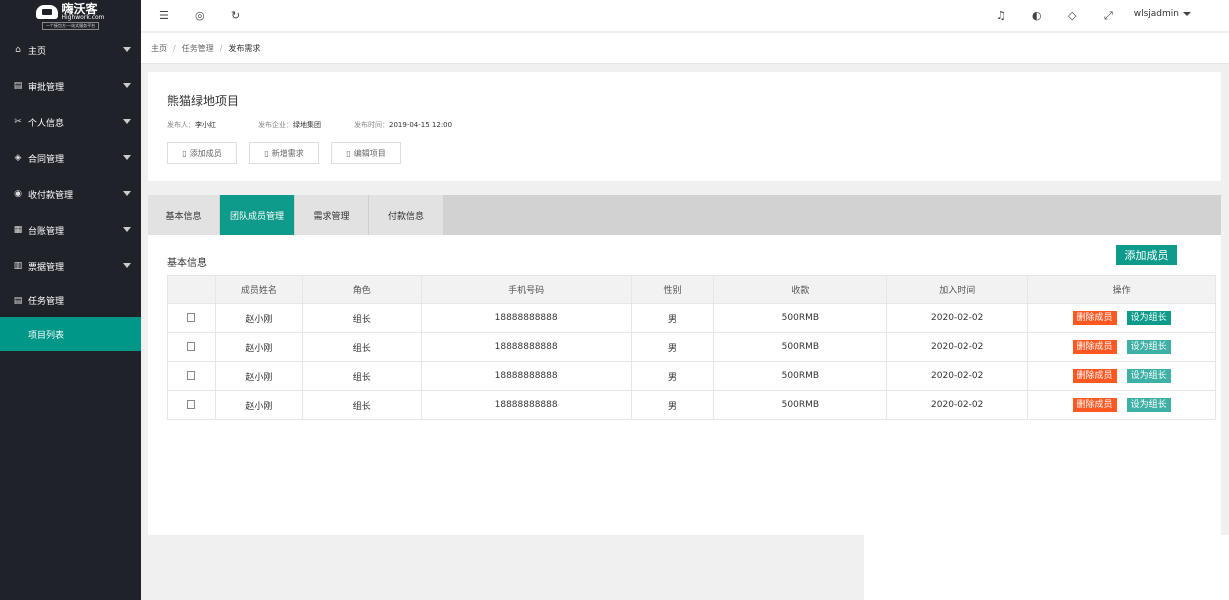 This screenshot has height=600, width=1229. Describe the element at coordinates (366, 153) in the screenshot. I see `edit-project-button: ▯ 编辑项目` at that location.